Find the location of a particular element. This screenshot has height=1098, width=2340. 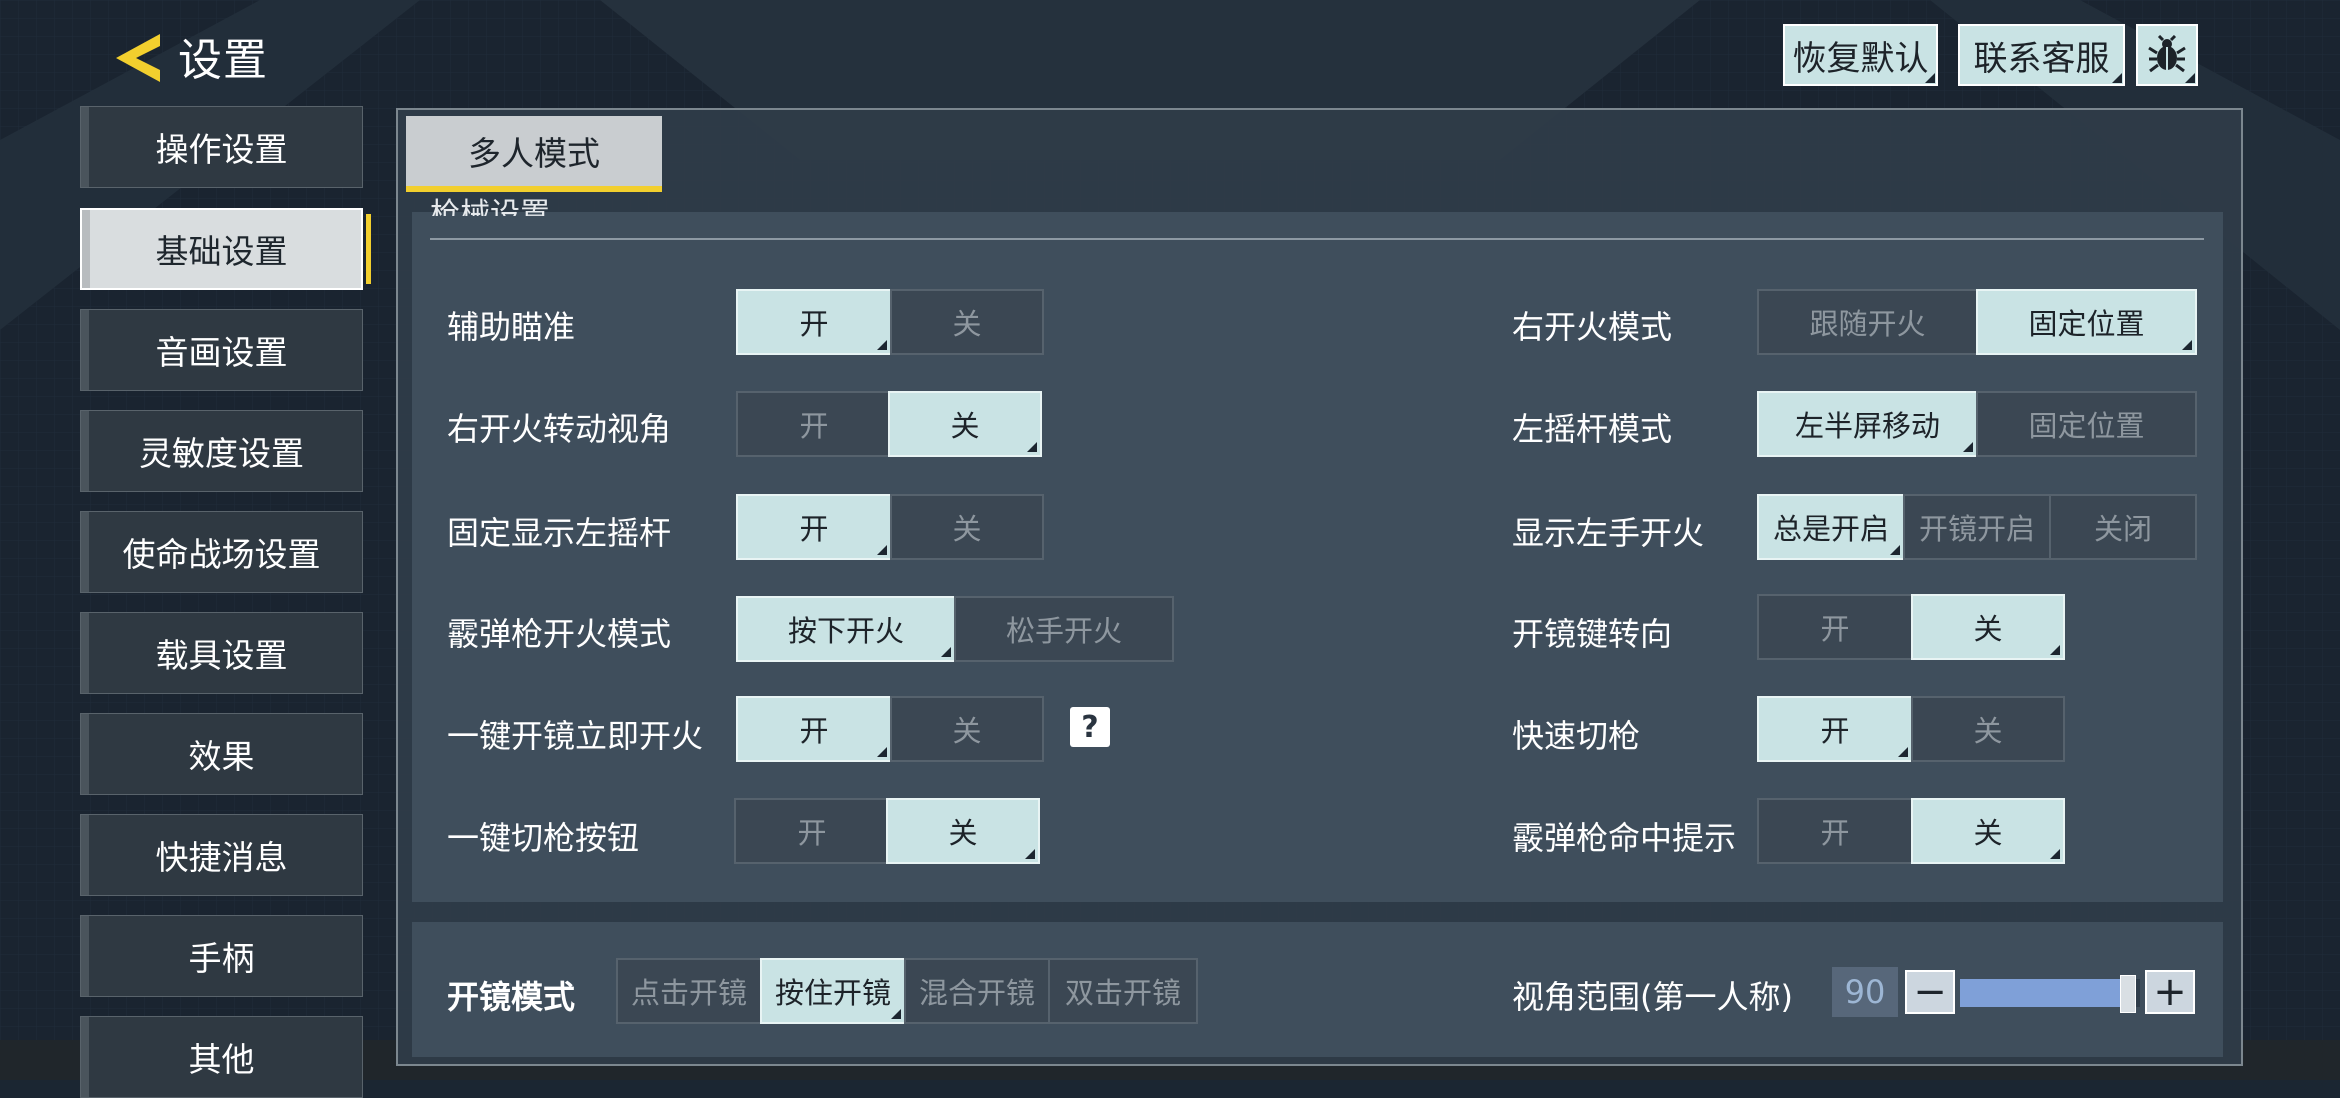

sidebar-item-label: 使命战场设置 is located at coordinates (221, 554).